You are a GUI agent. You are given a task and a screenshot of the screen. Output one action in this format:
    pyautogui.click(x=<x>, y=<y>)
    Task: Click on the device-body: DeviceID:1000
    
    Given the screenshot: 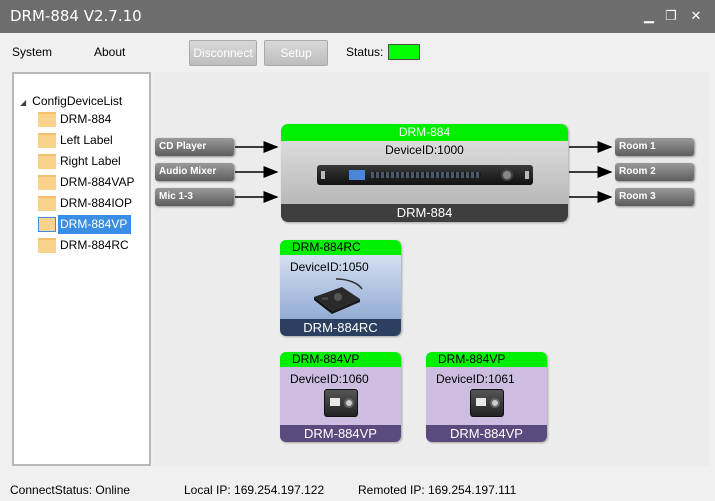 What is the action you would take?
    pyautogui.click(x=424, y=172)
    